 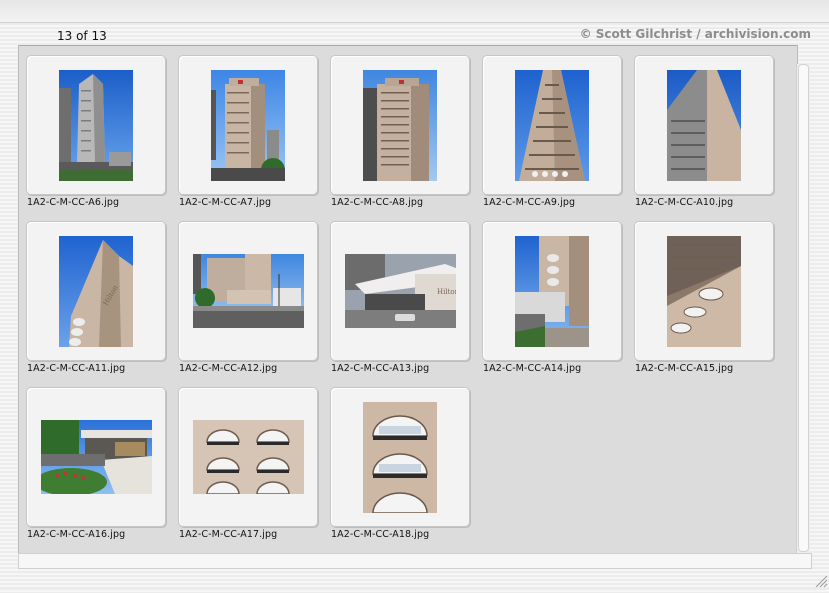 I want to click on thumbnail-item: 1A2-C-M-CC-A6.jpg, so click(x=102, y=138).